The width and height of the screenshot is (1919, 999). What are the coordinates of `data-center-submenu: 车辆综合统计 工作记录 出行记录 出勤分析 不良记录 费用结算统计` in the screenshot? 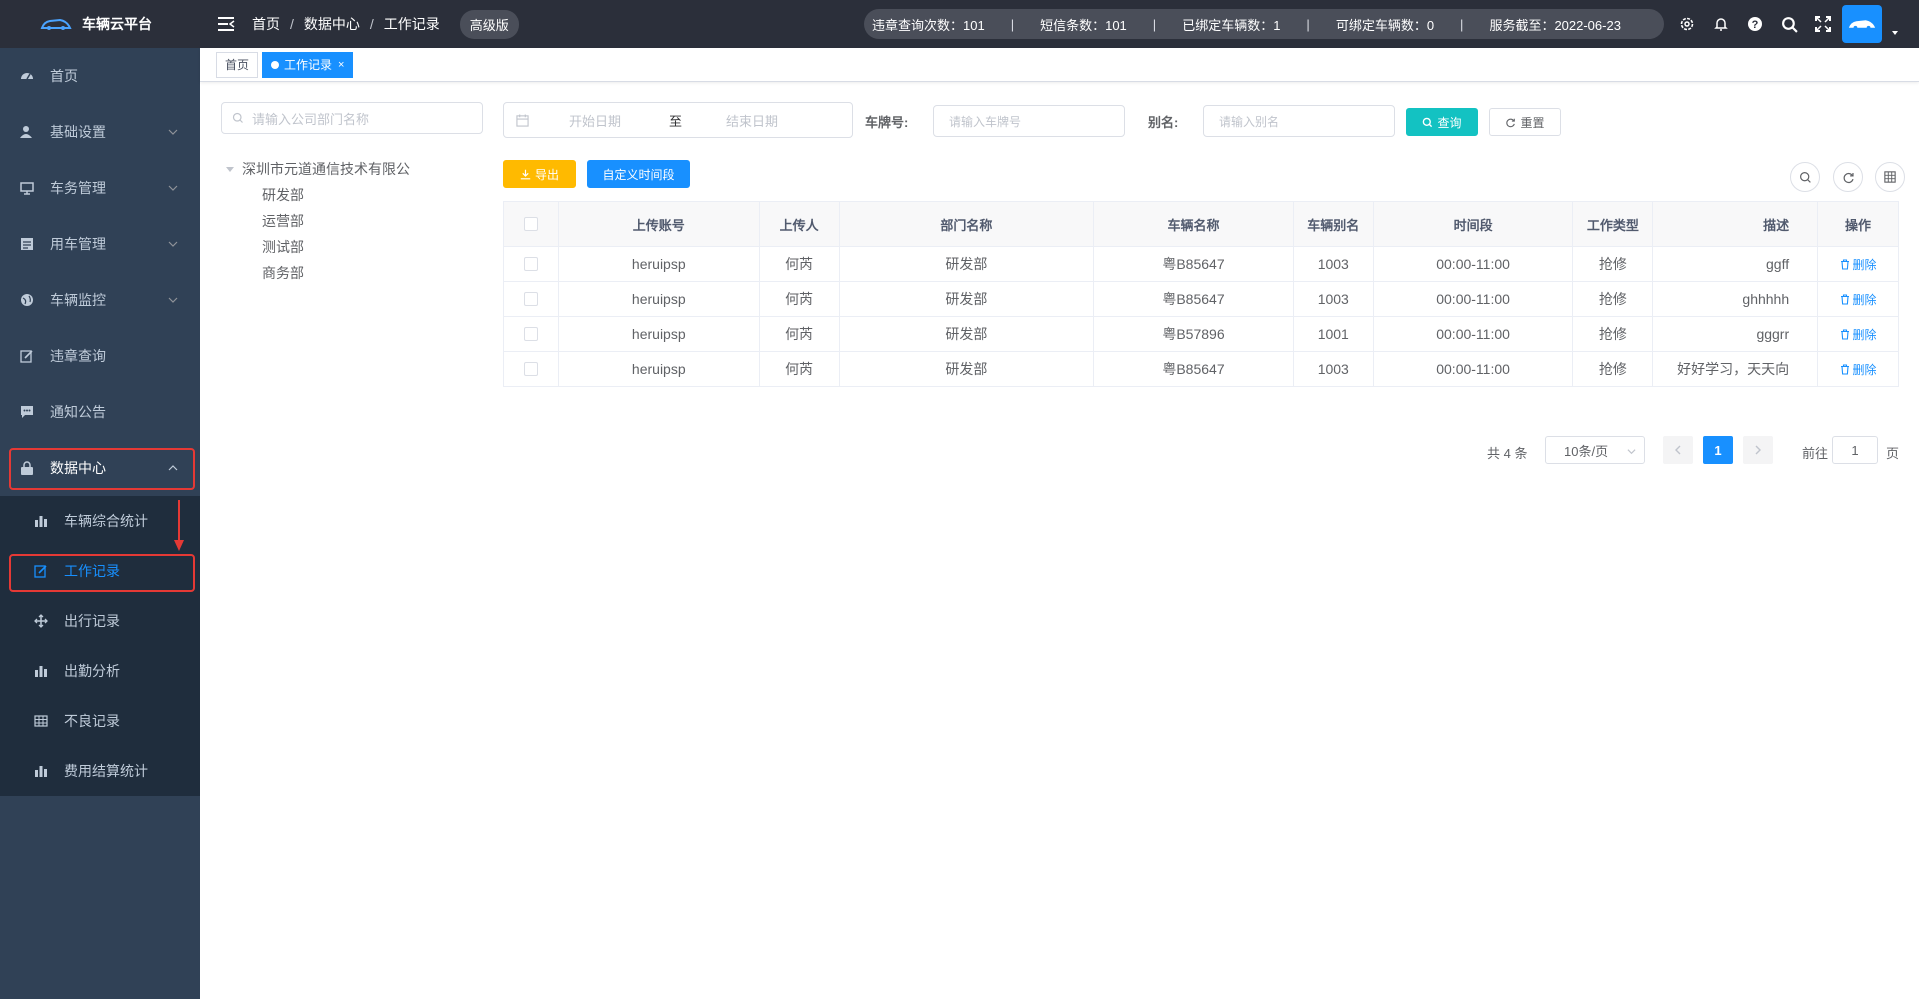 It's located at (100, 646).